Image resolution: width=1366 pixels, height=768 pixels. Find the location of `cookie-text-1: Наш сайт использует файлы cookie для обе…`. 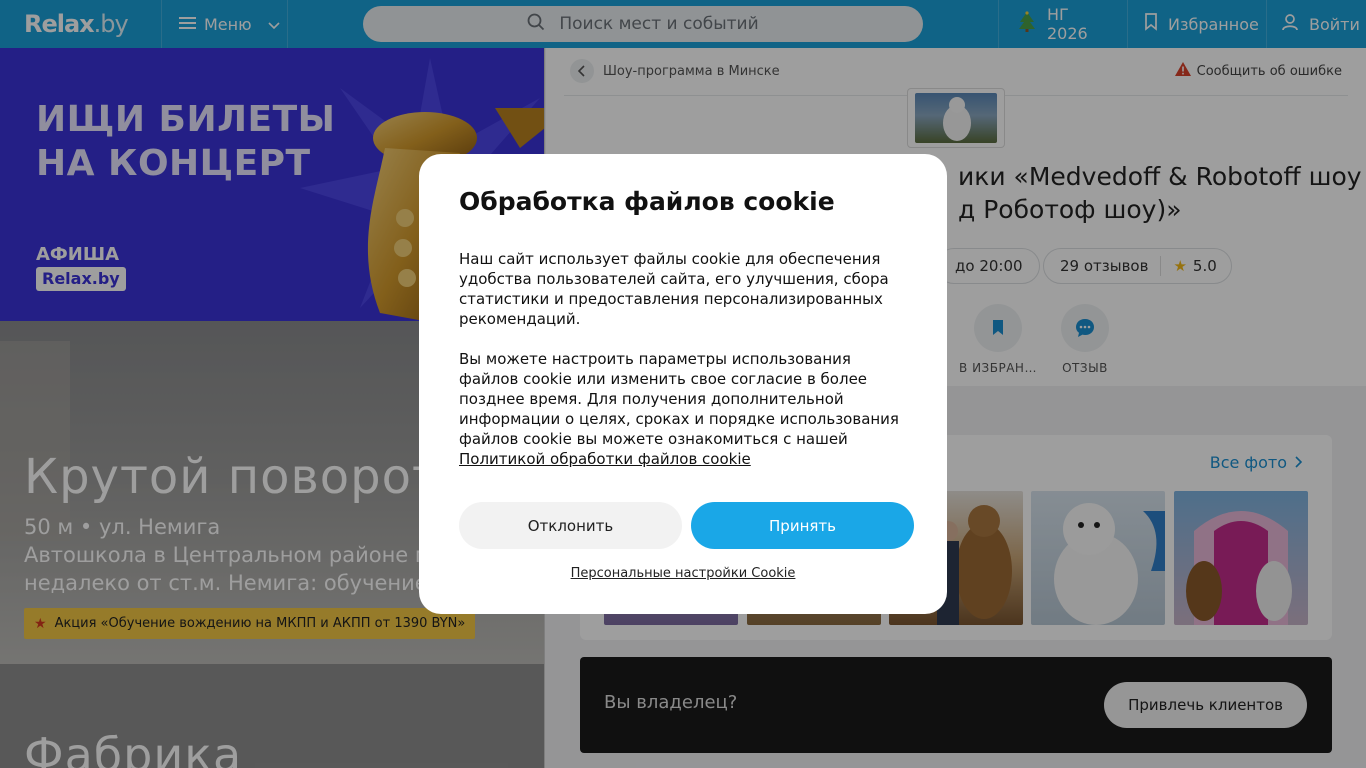

cookie-text-1: Наш сайт использует файлы cookie для обе… is located at coordinates (674, 289).